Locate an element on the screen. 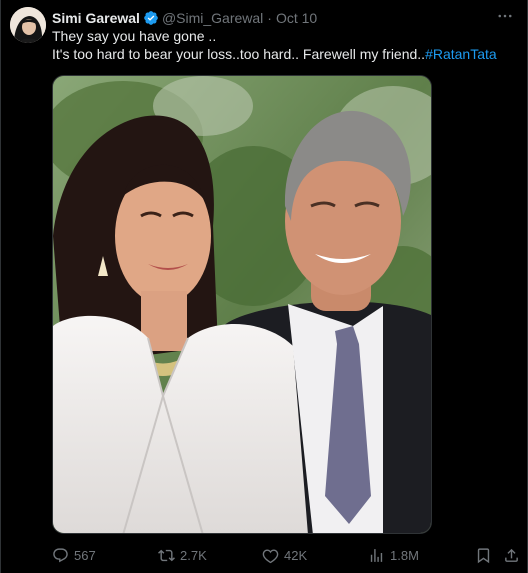 The image size is (528, 573). bookmark-button is located at coordinates (483, 555).